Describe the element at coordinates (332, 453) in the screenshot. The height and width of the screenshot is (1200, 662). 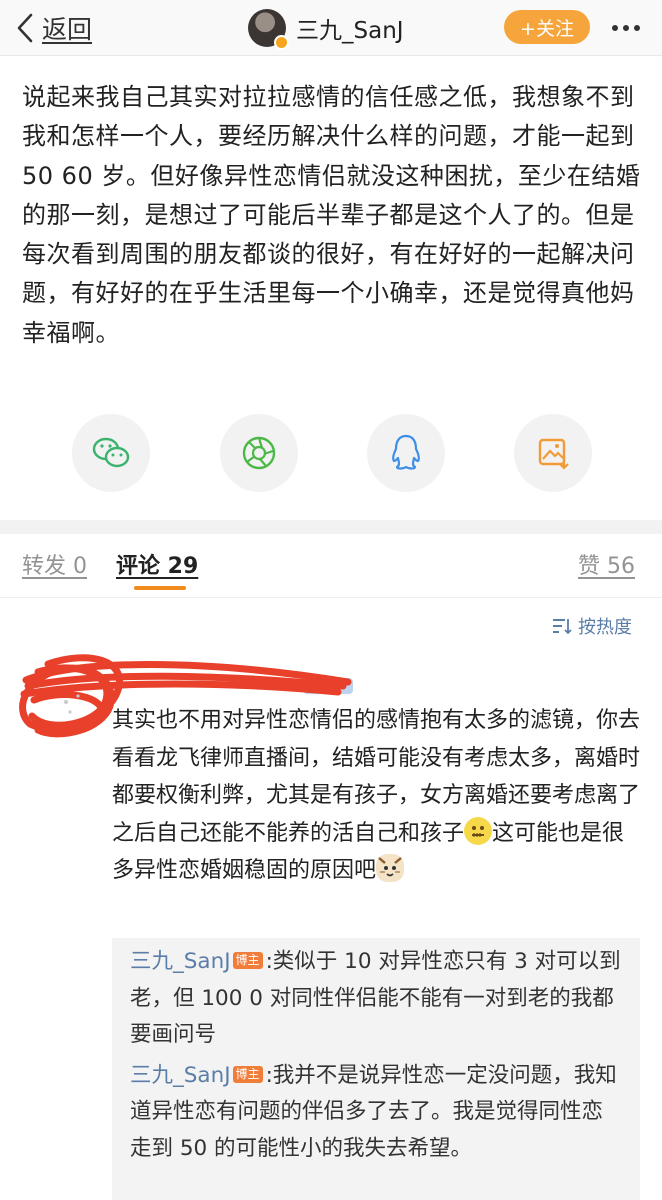
I see `share-row` at that location.